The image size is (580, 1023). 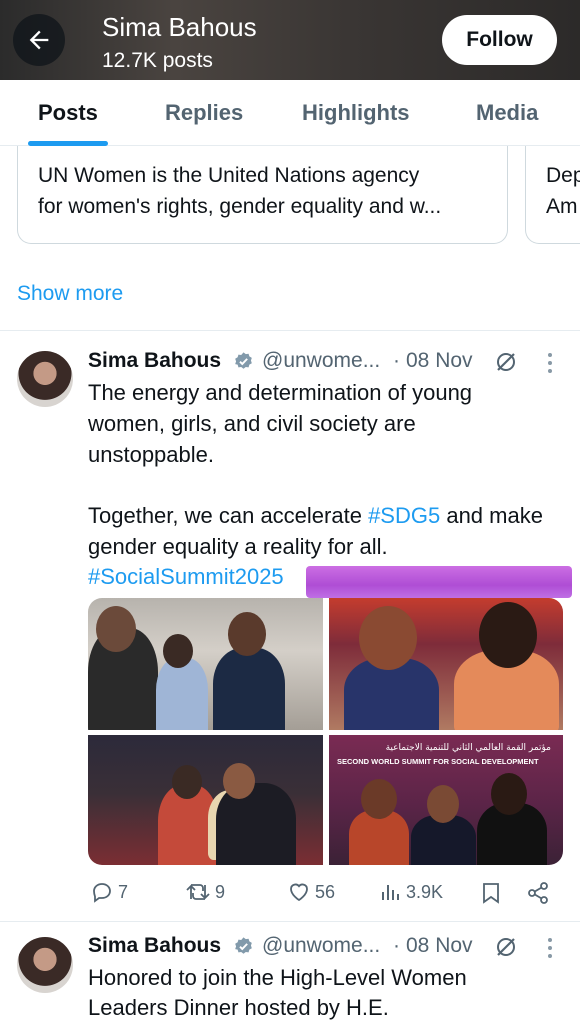 I want to click on back-arrow-icon, so click(x=39, y=40).